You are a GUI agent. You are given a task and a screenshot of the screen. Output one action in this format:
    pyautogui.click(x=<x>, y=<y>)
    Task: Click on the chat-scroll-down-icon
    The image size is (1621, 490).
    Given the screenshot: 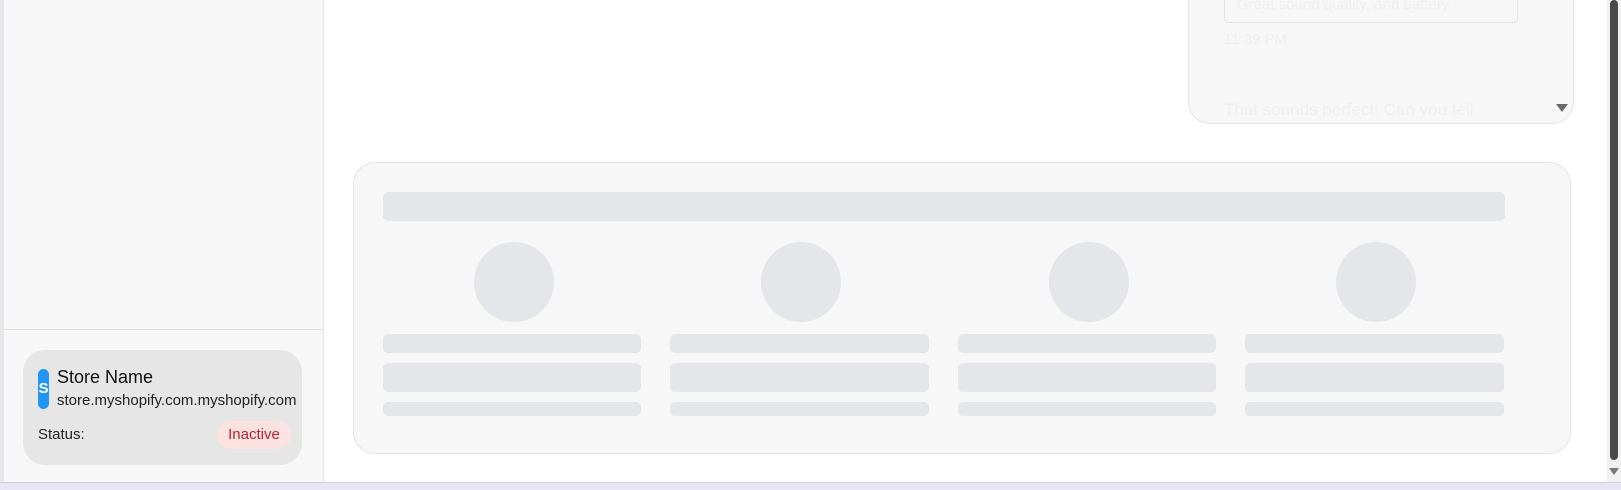 What is the action you would take?
    pyautogui.click(x=1562, y=108)
    